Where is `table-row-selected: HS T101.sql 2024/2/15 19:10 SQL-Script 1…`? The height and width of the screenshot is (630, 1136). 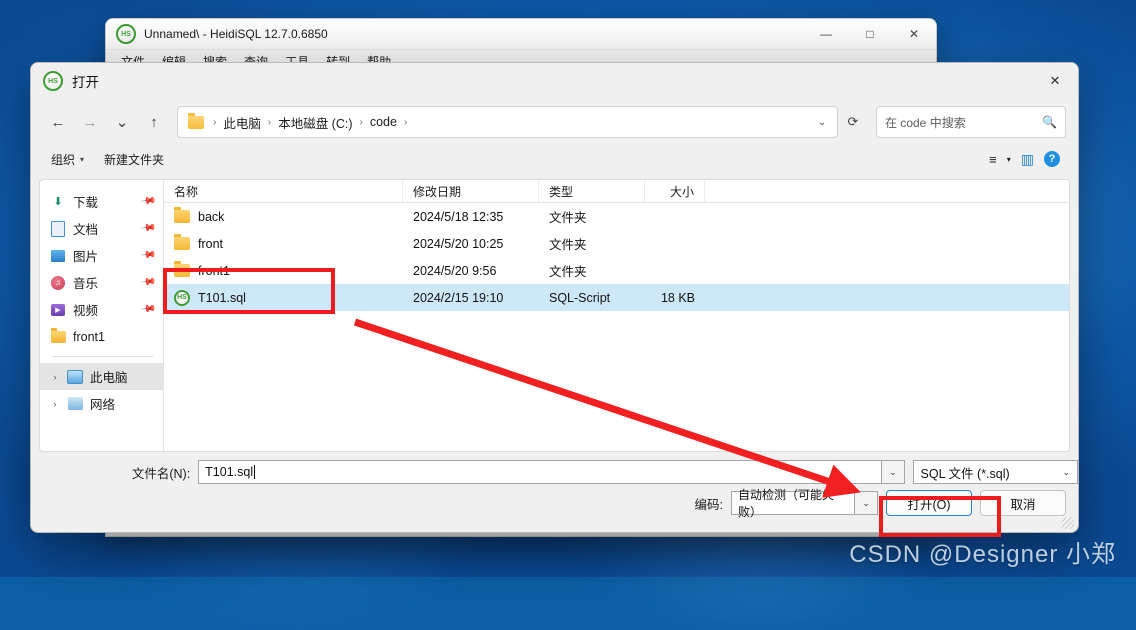 table-row-selected: HS T101.sql 2024/2/15 19:10 SQL-Script 1… is located at coordinates (616, 297).